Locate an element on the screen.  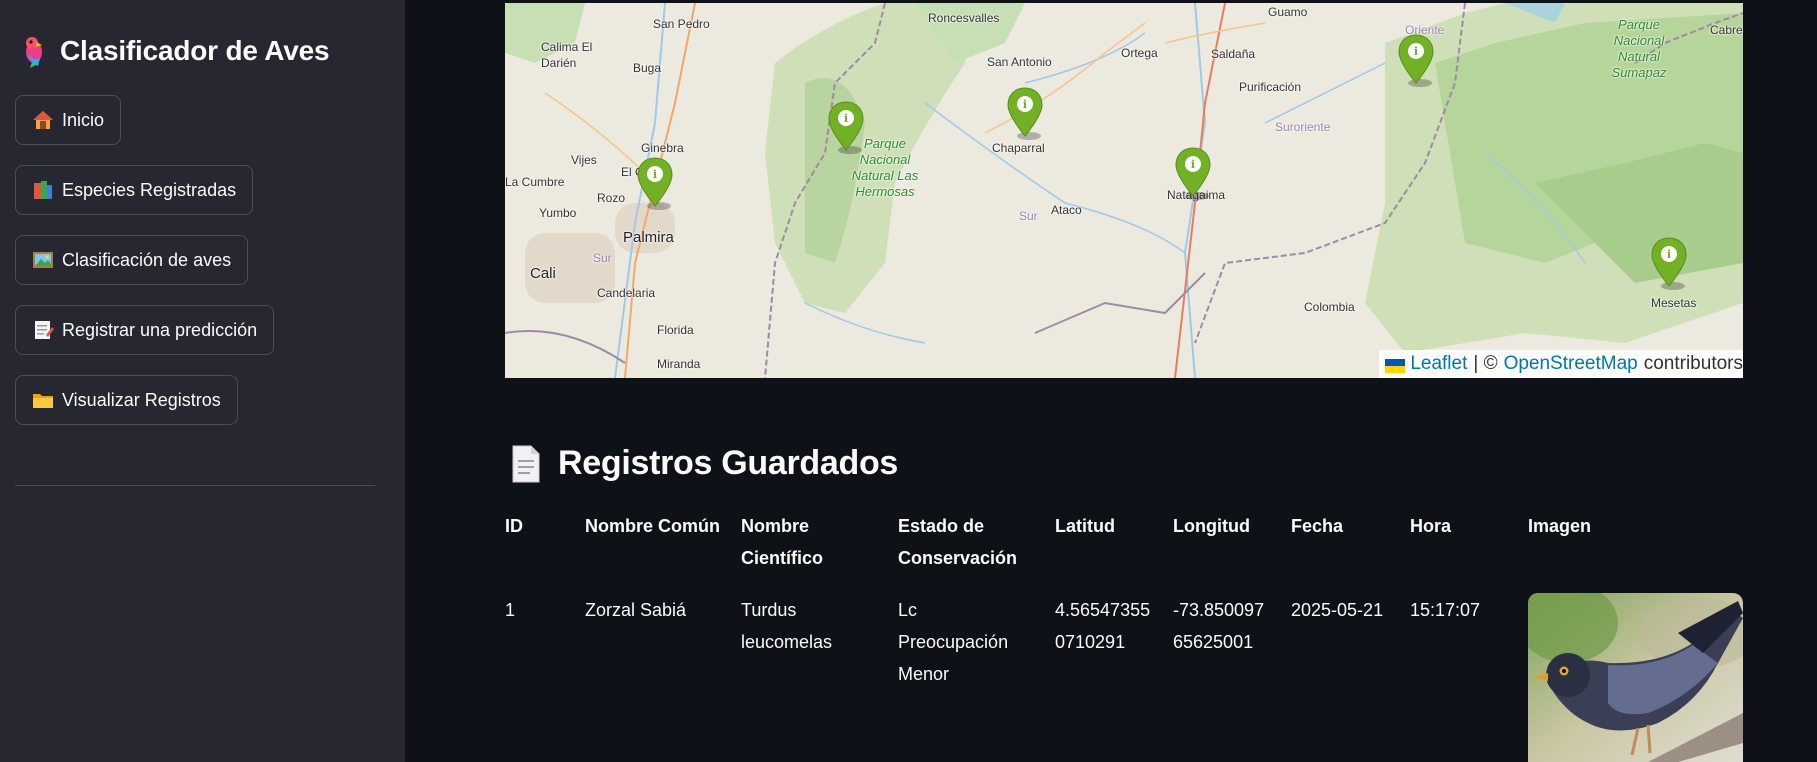
map-place: San Antonio is located at coordinates (1019, 62).